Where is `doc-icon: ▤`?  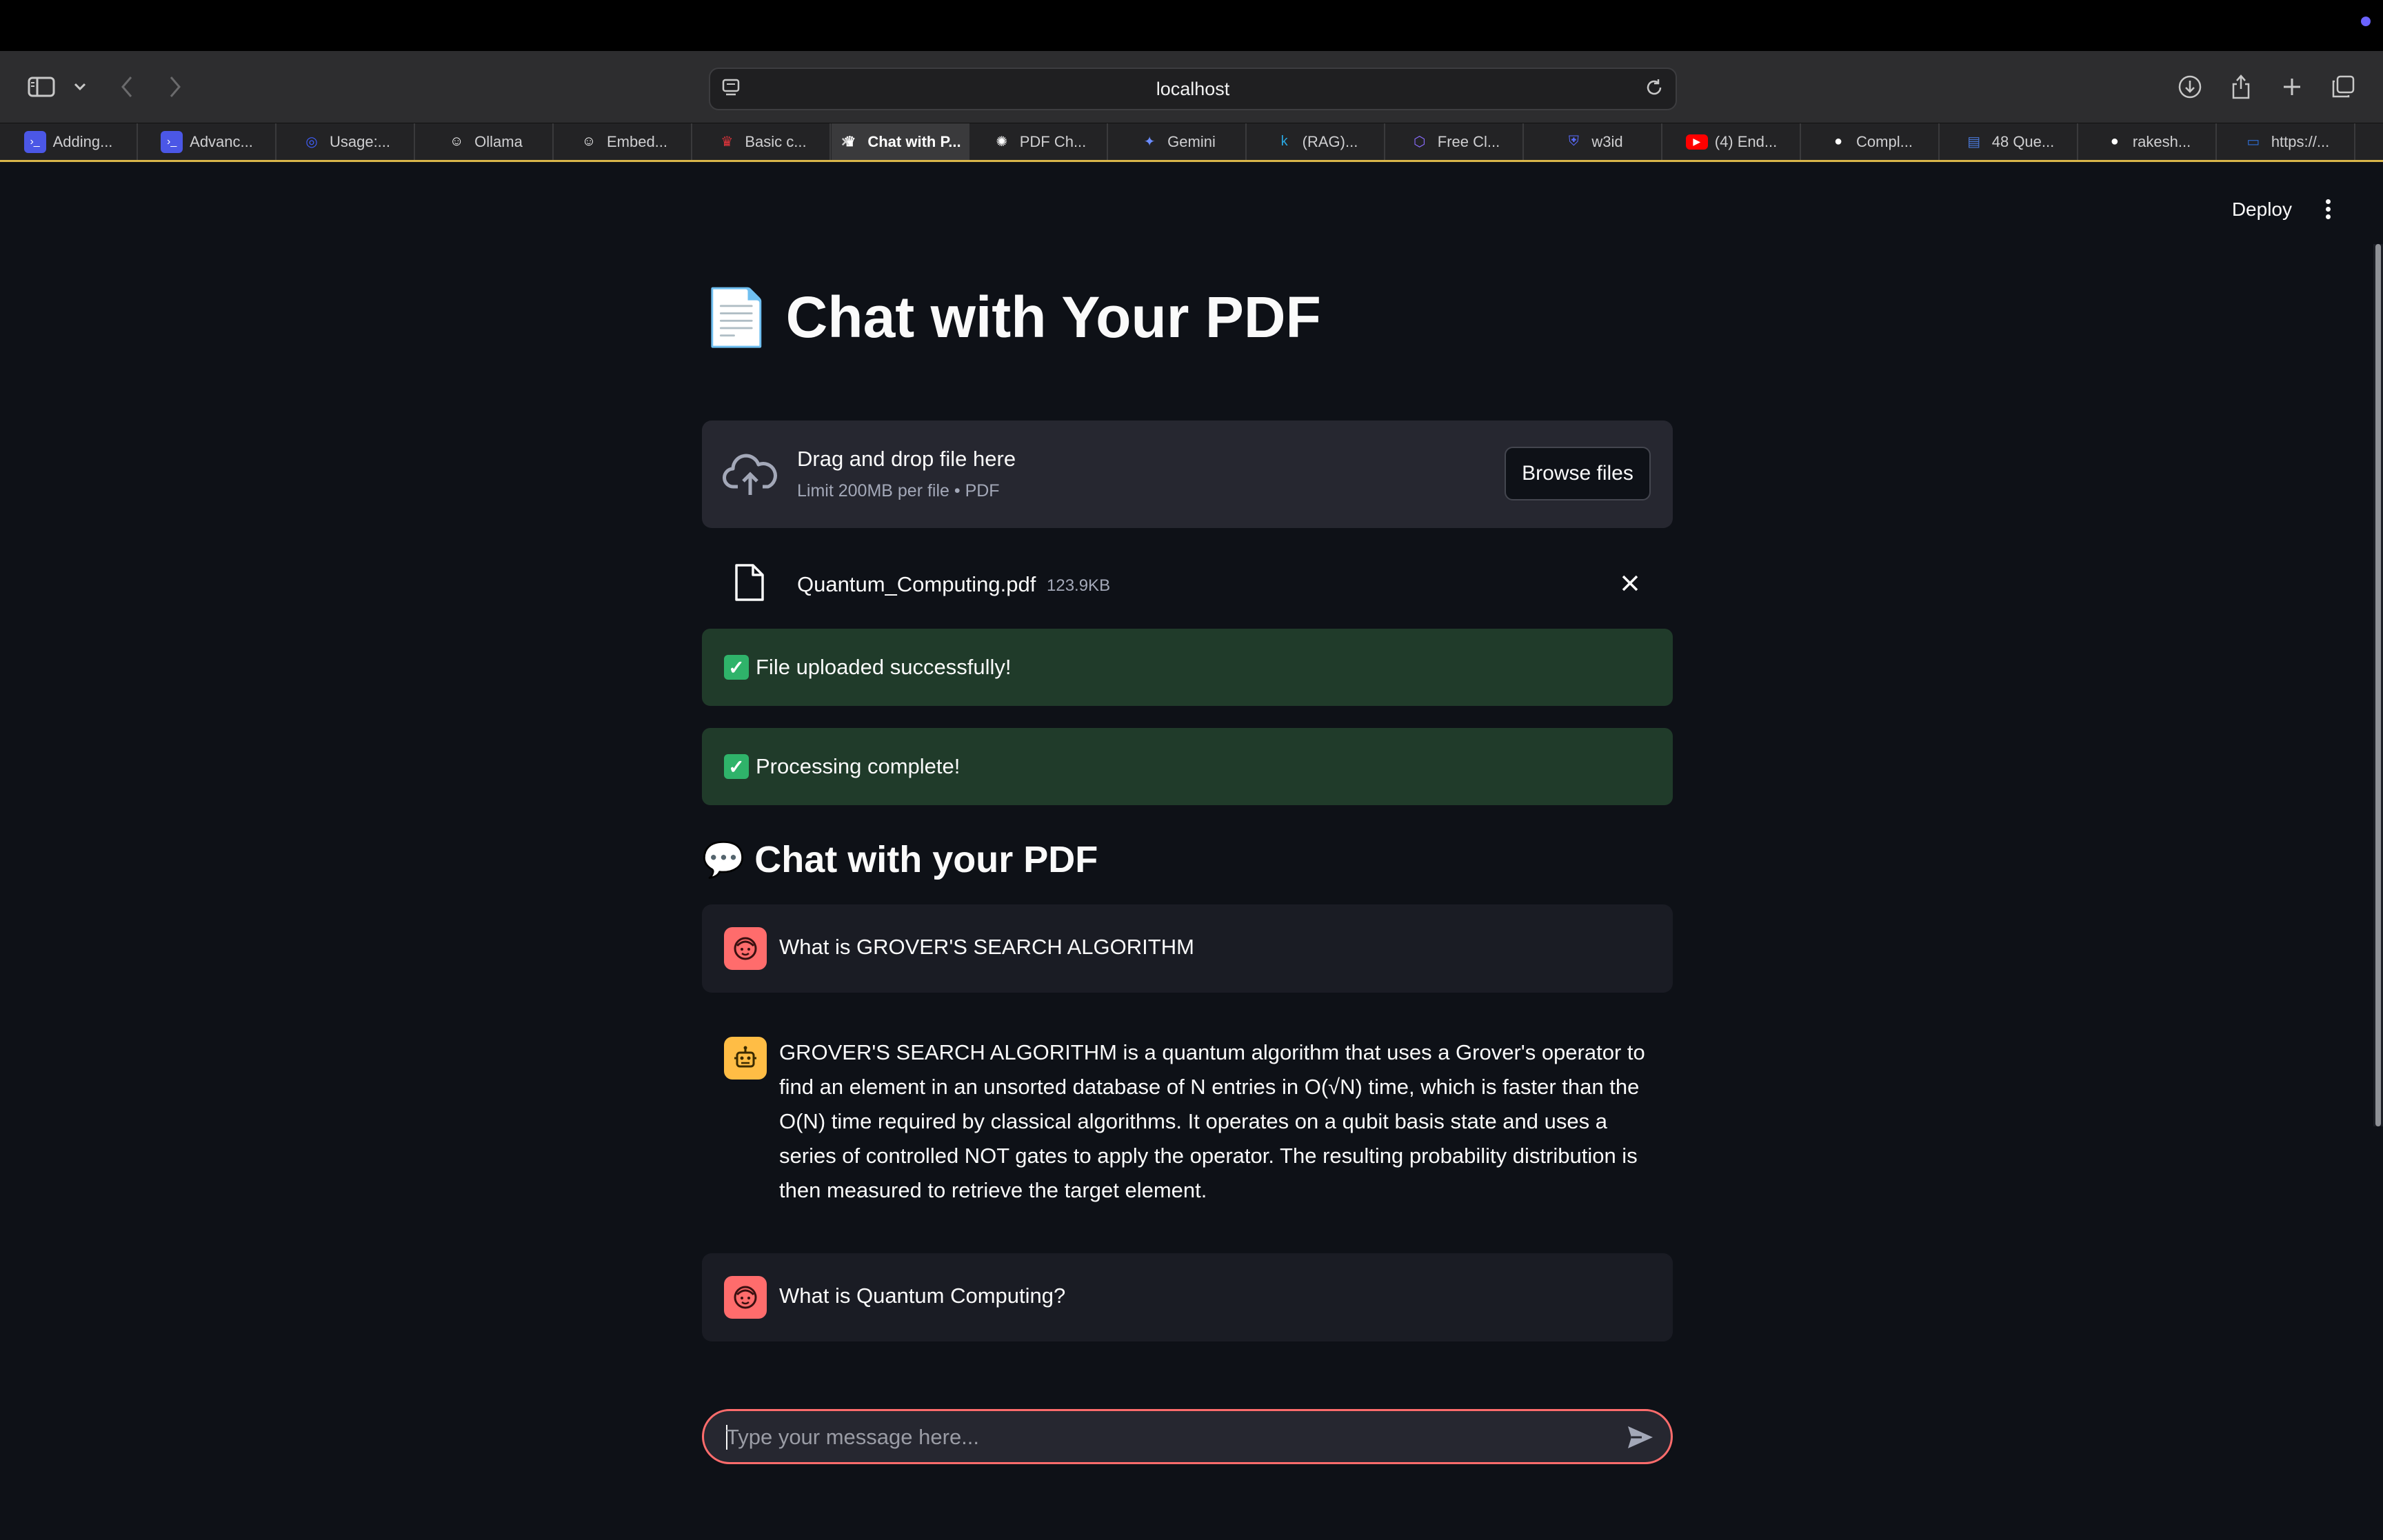
doc-icon: ▤ is located at coordinates (1974, 142).